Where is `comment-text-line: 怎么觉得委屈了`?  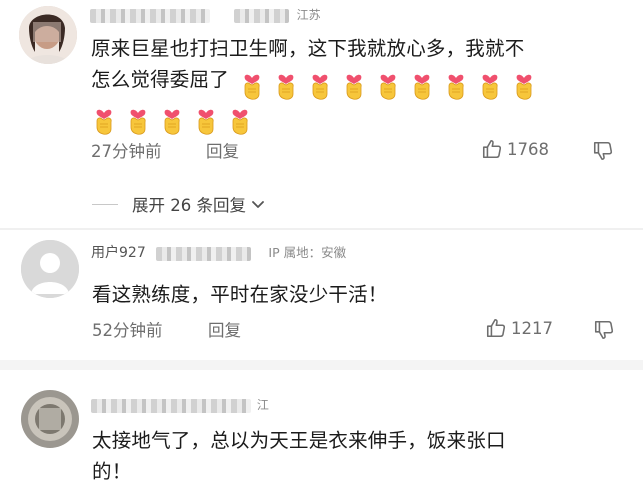
comment-text-line: 怎么觉得委屈了 is located at coordinates (363, 82).